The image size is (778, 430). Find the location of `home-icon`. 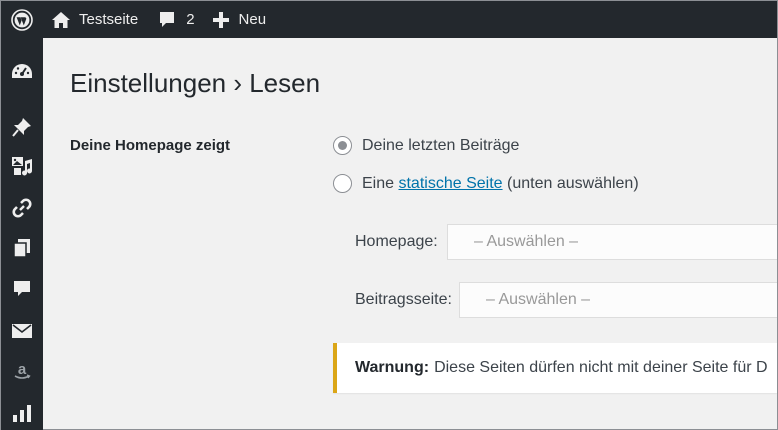

home-icon is located at coordinates (61, 19).